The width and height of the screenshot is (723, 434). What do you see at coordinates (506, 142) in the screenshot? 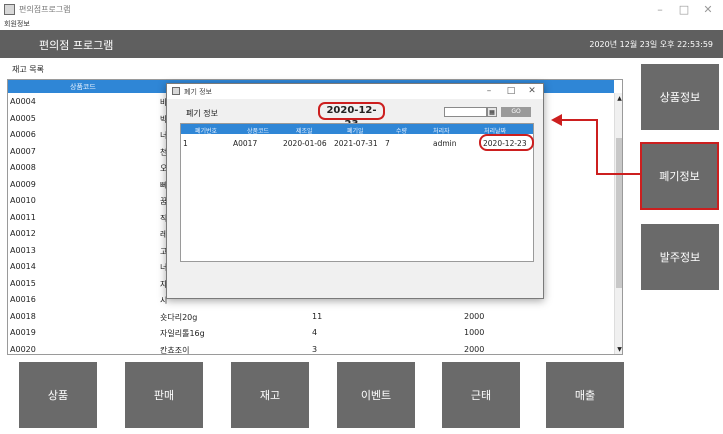
I see `highlight-circle` at bounding box center [506, 142].